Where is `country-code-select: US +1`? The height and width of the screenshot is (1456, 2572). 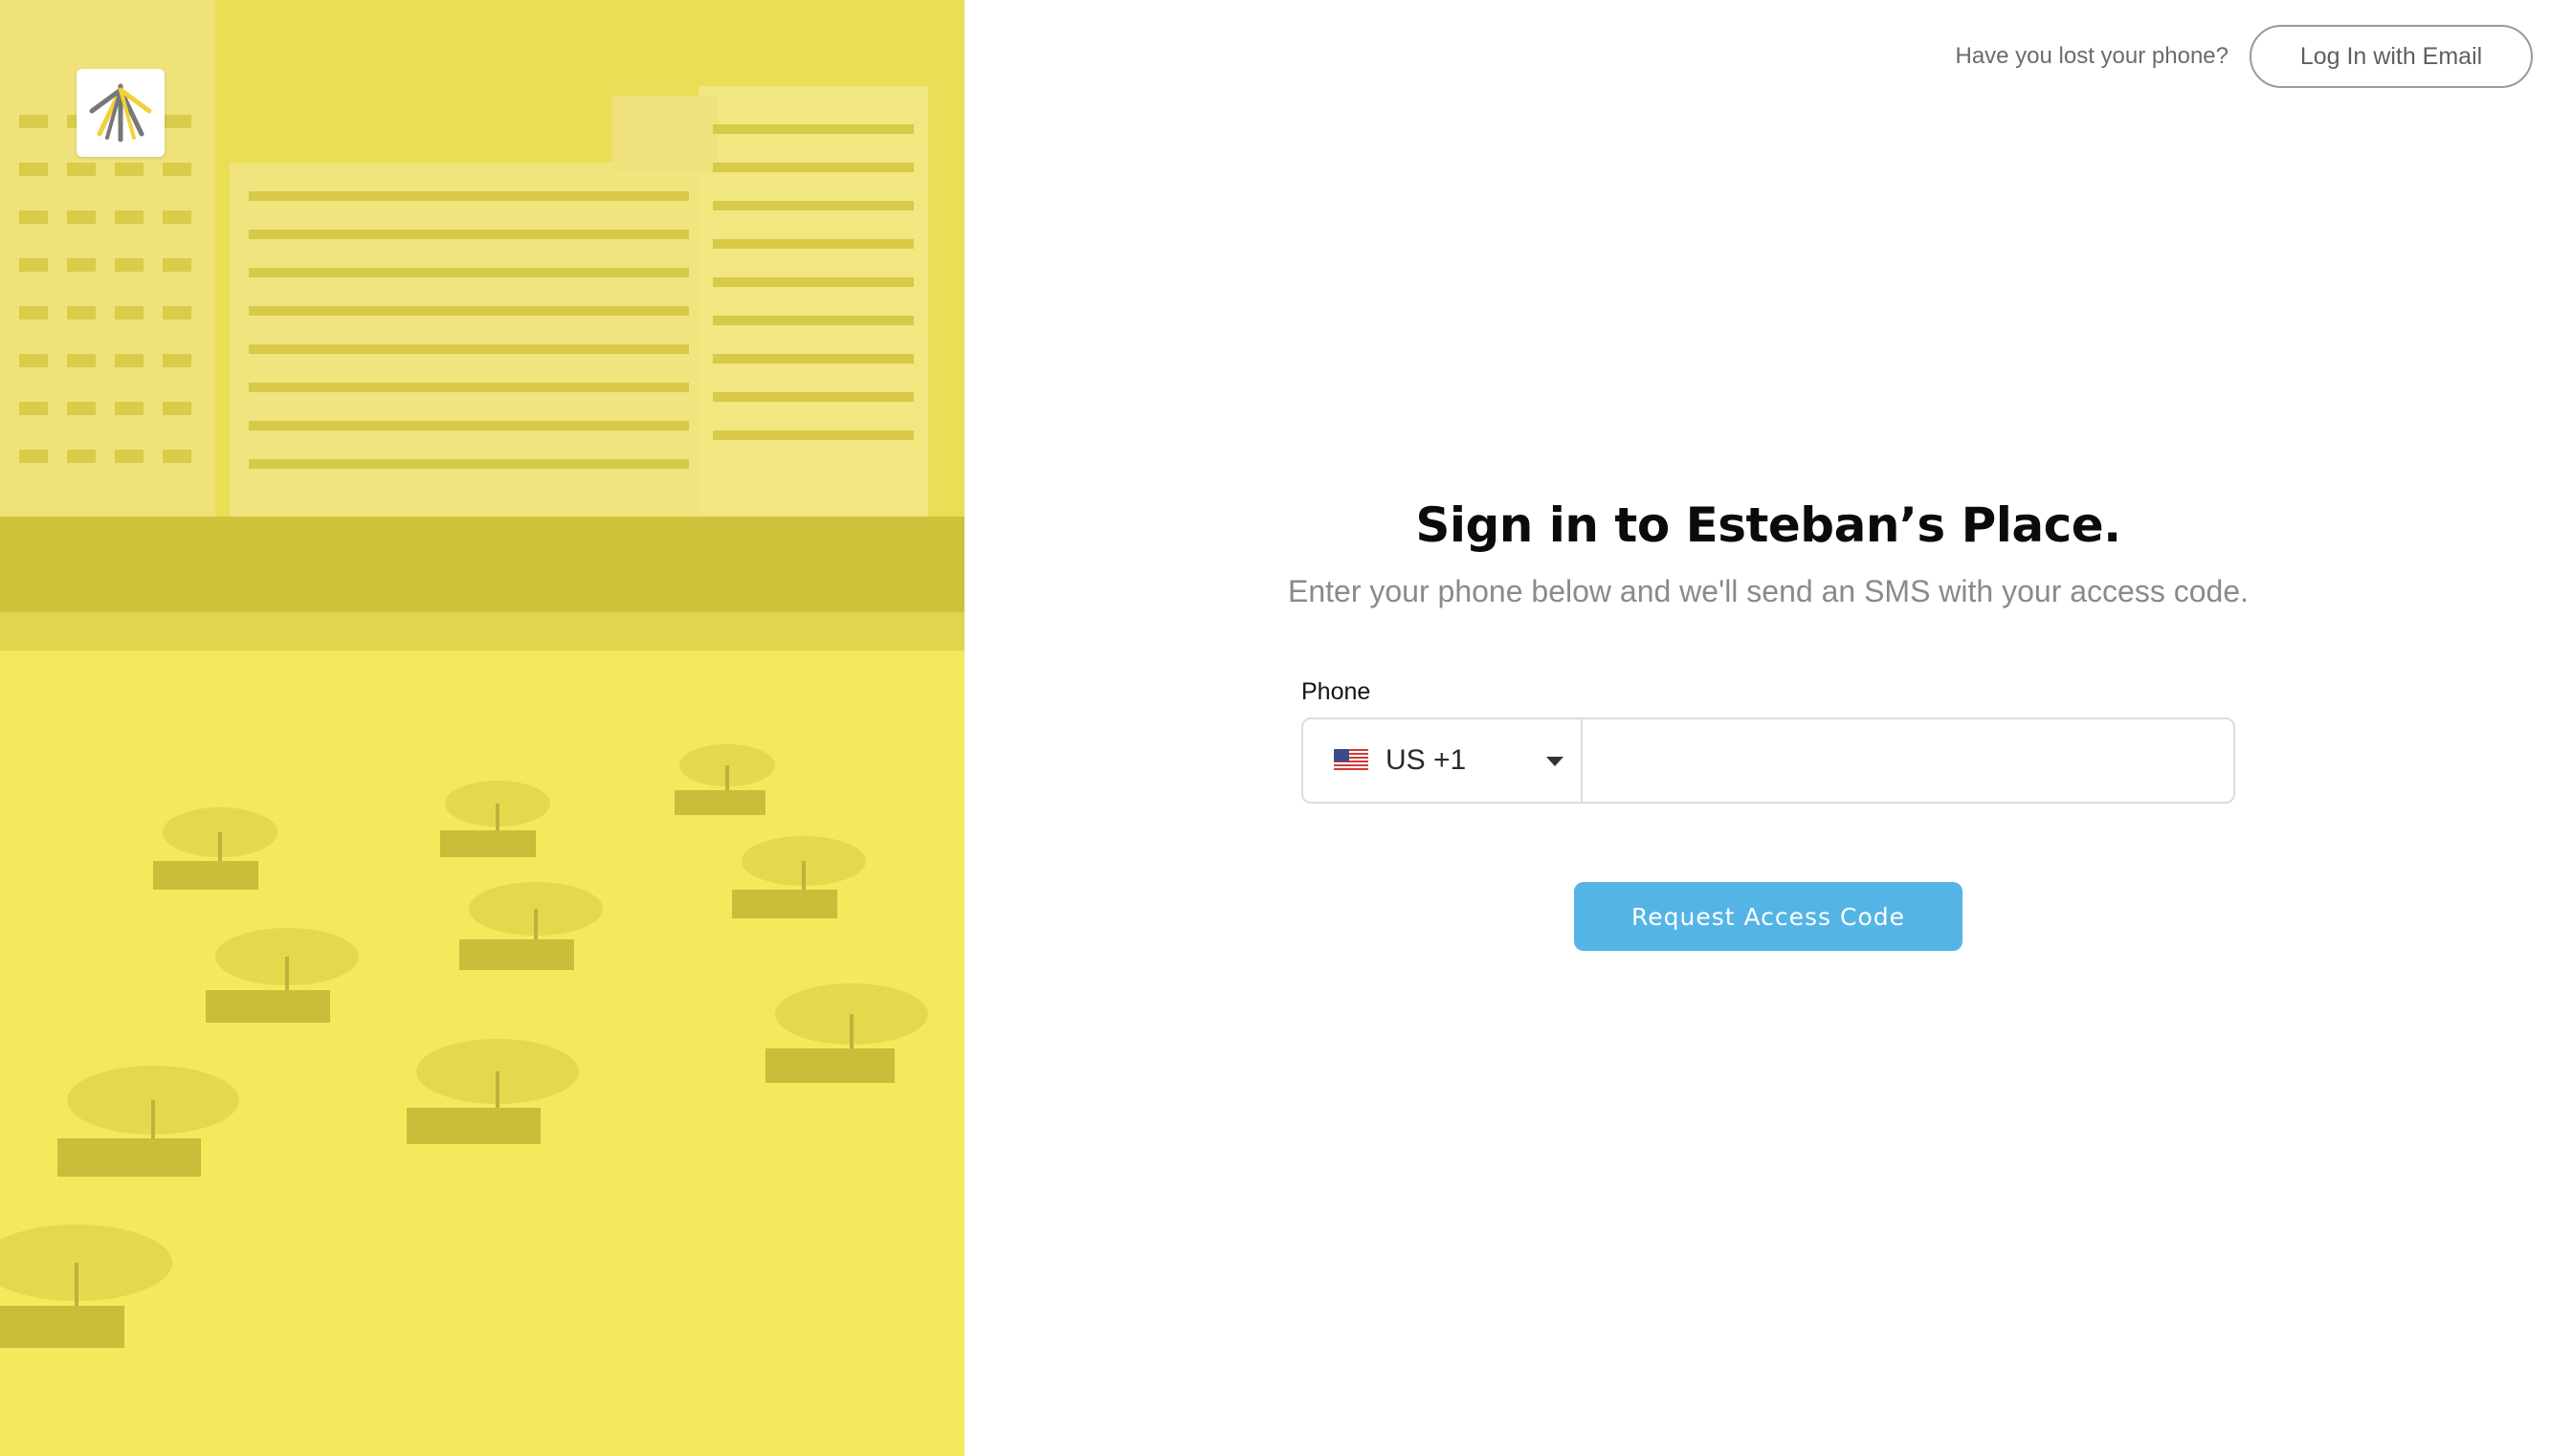 country-code-select: US +1 is located at coordinates (1443, 761).